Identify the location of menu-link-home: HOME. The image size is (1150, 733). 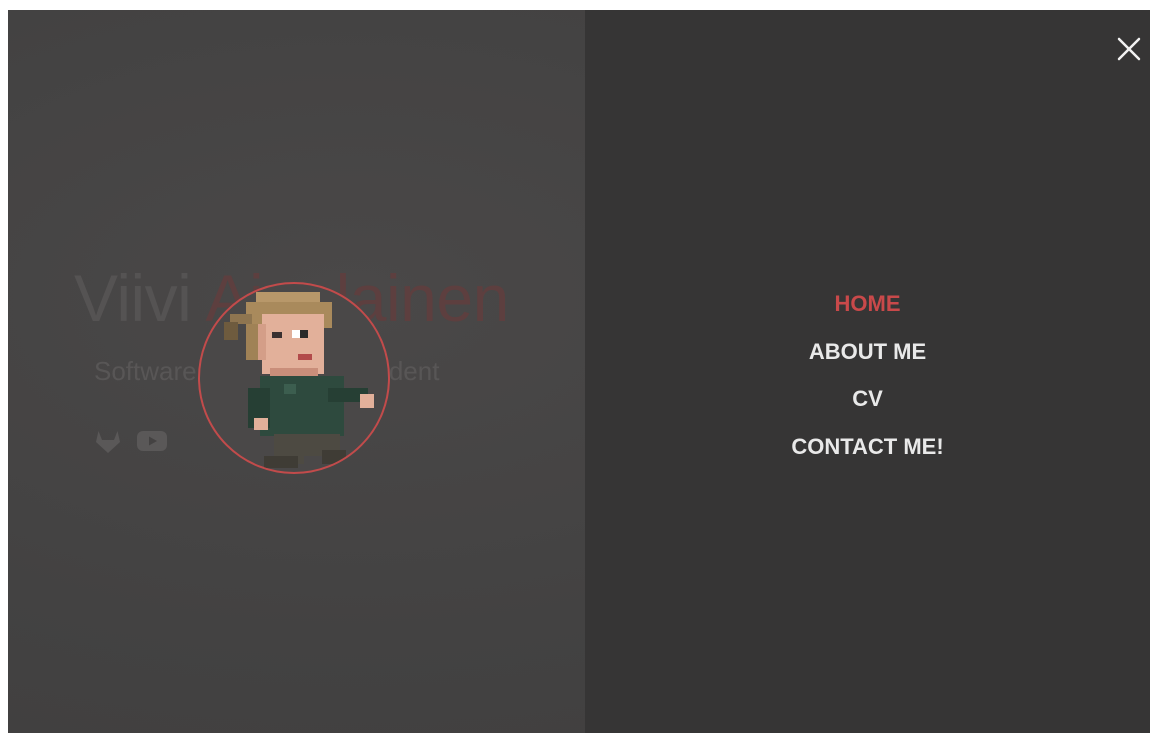
(868, 303).